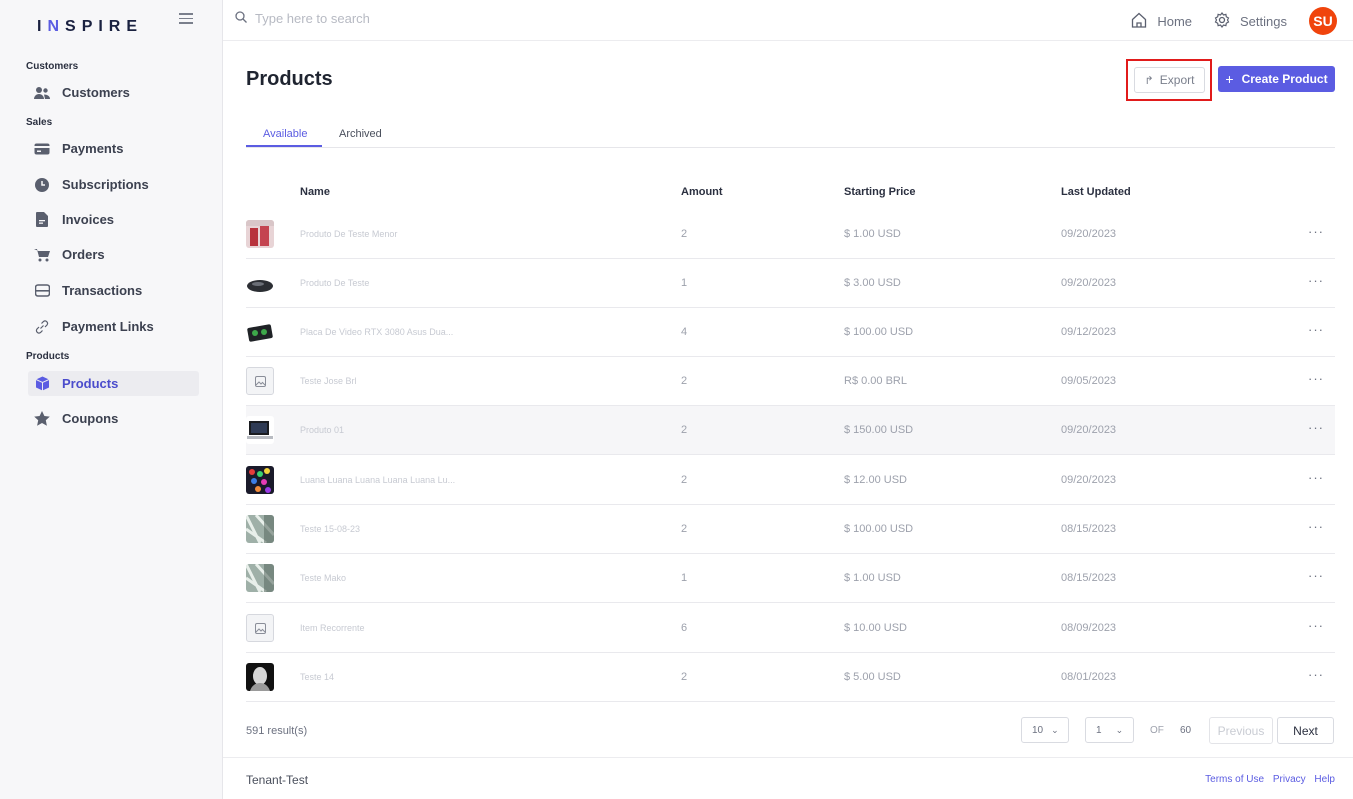 Image resolution: width=1353 pixels, height=799 pixels. What do you see at coordinates (1234, 779) in the screenshot?
I see `terms-link: Terms of Use` at bounding box center [1234, 779].